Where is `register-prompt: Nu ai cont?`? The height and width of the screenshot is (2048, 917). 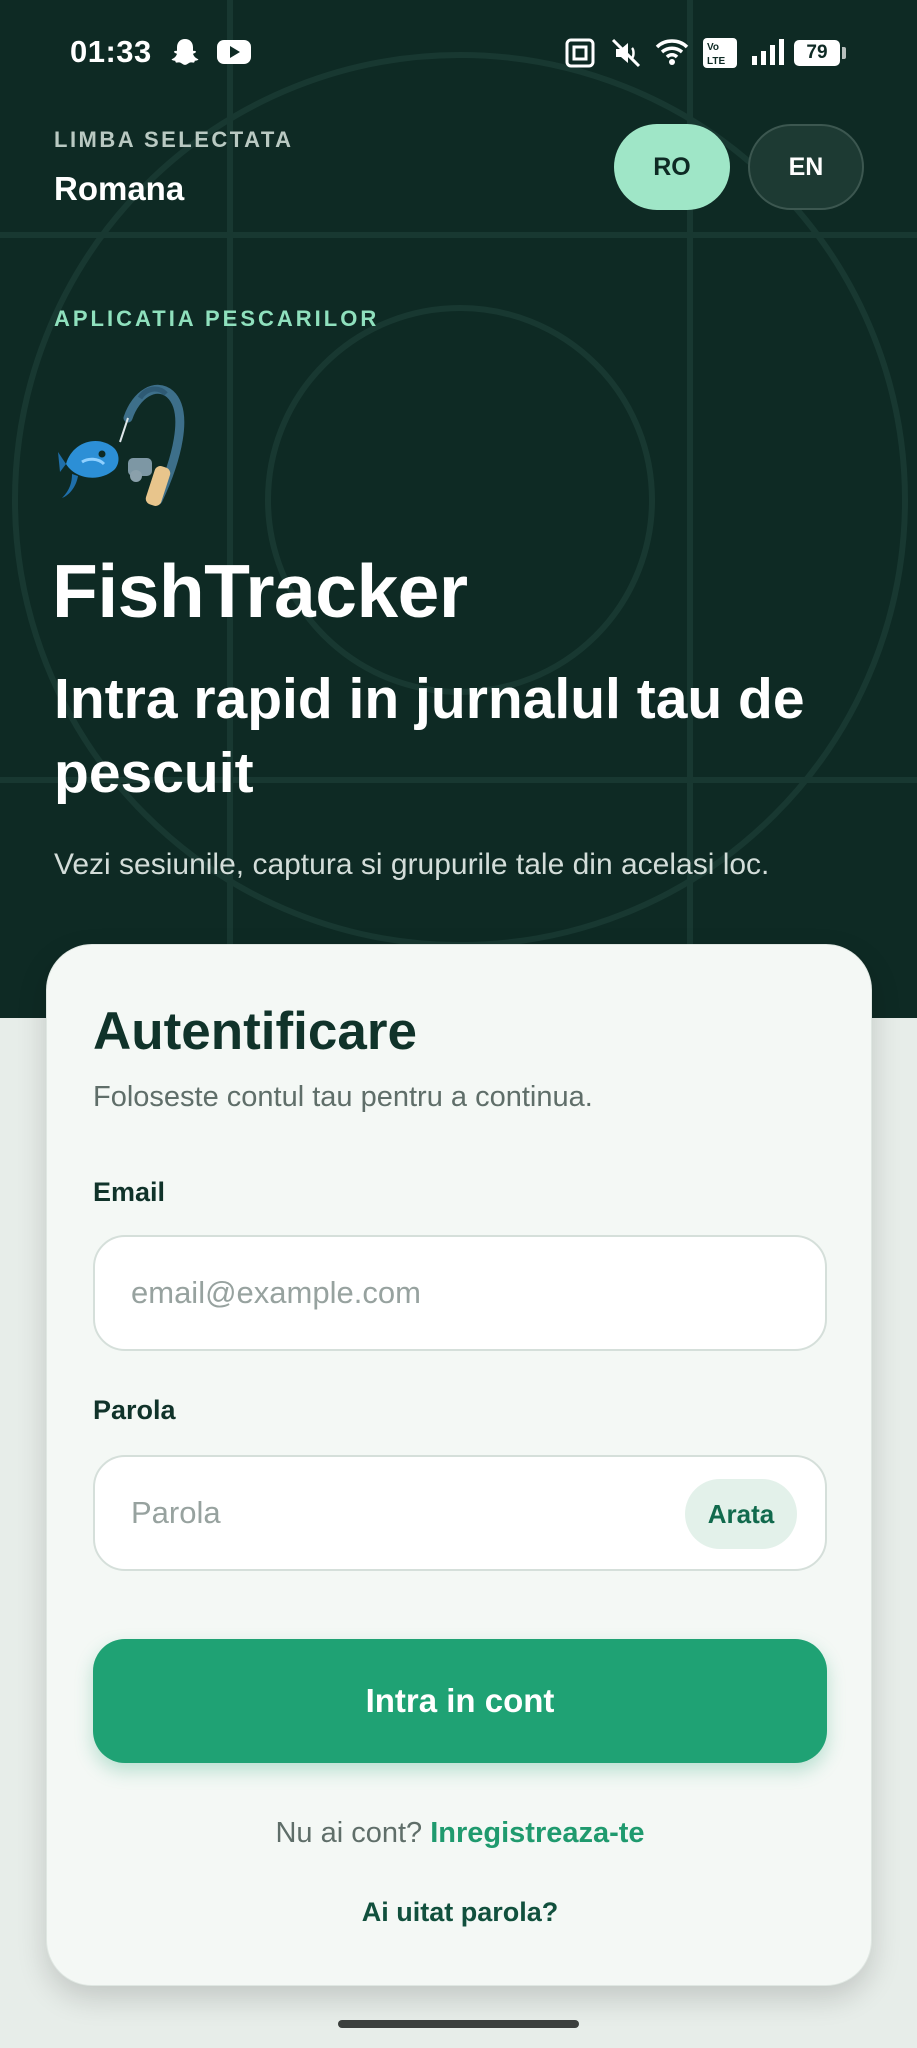 register-prompt: Nu ai cont? is located at coordinates (349, 1833).